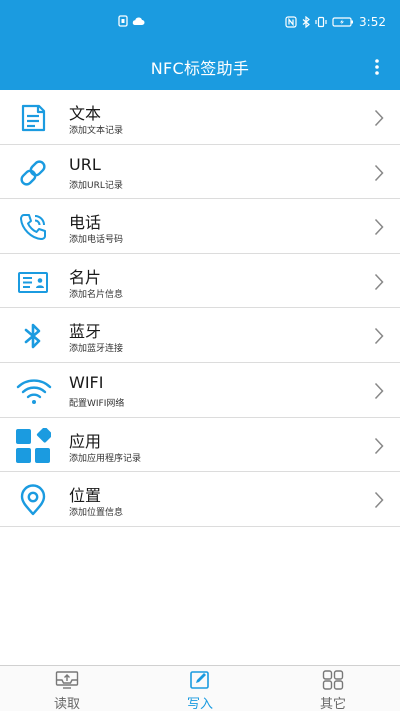  I want to click on document-icon, so click(33, 118).